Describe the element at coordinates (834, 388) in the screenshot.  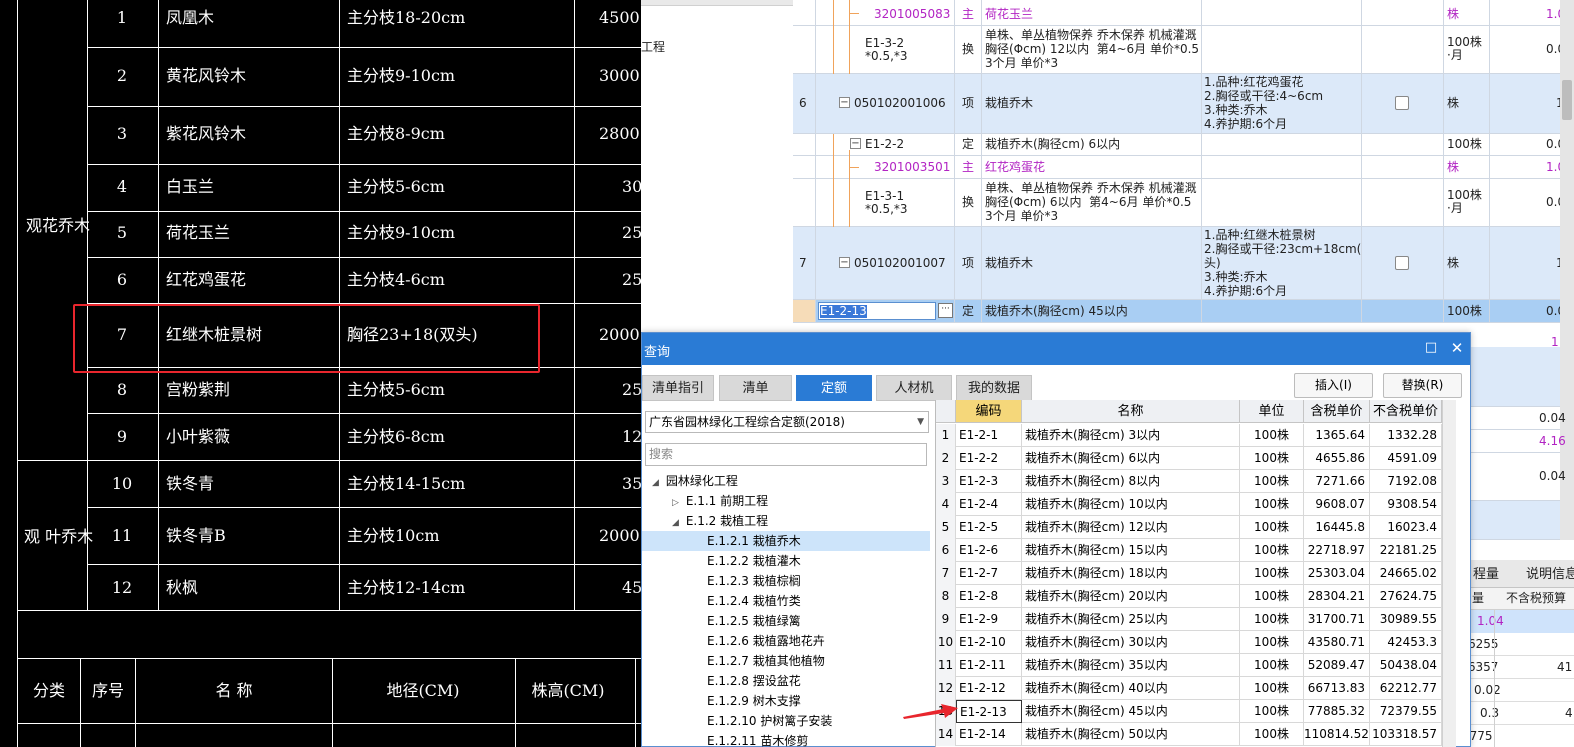
I see `tab-quota: 定额` at that location.